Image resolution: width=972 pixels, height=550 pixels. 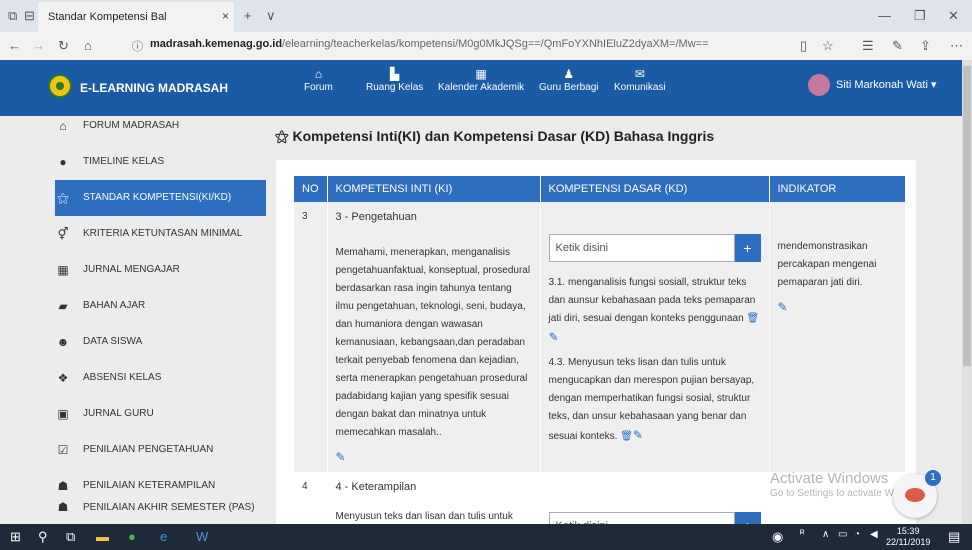 What do you see at coordinates (920, 16) in the screenshot?
I see `maximize-icon: ❐` at bounding box center [920, 16].